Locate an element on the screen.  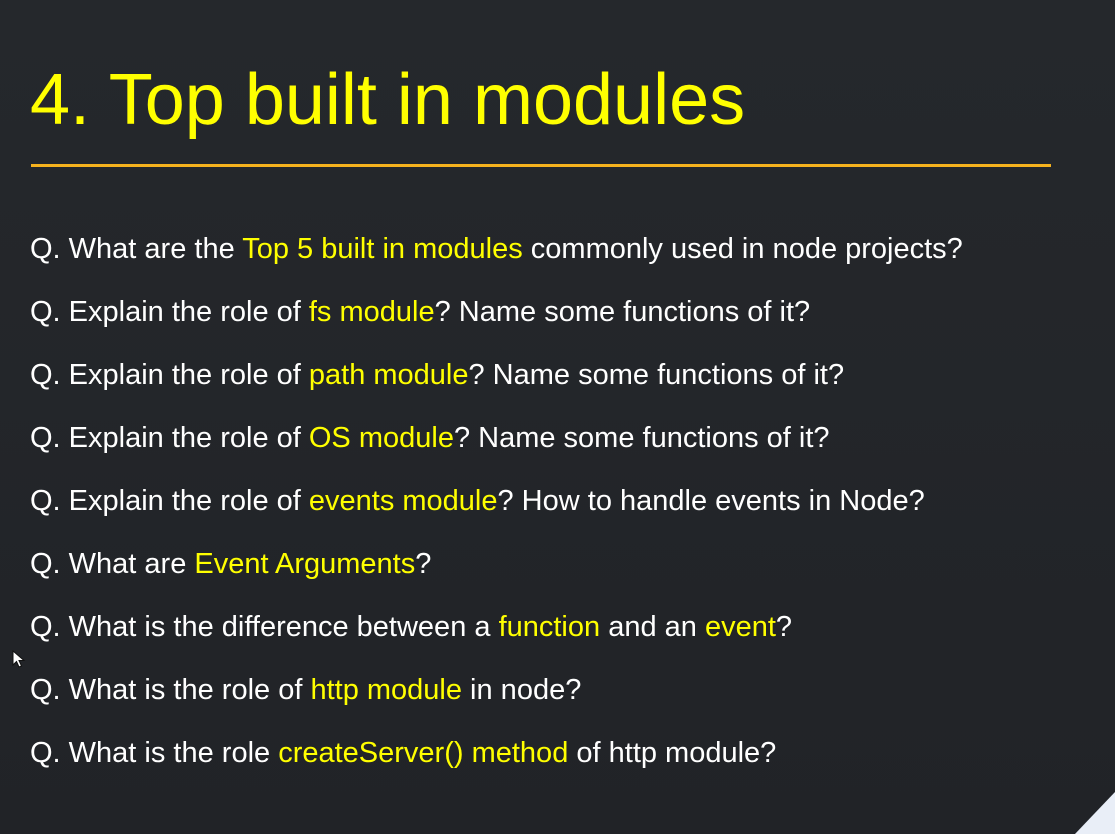
question-text: Q. What is the role is located at coordinates (154, 753).